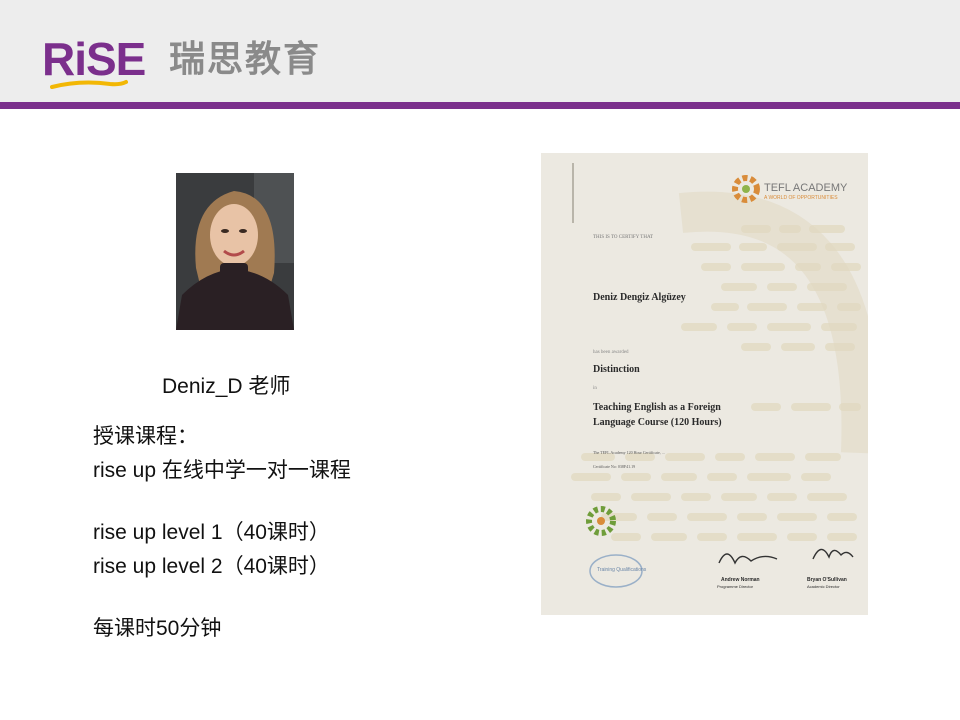  Describe the element at coordinates (211, 566) in the screenshot. I see `course-level-2: rise up level 2（40课时）` at that location.